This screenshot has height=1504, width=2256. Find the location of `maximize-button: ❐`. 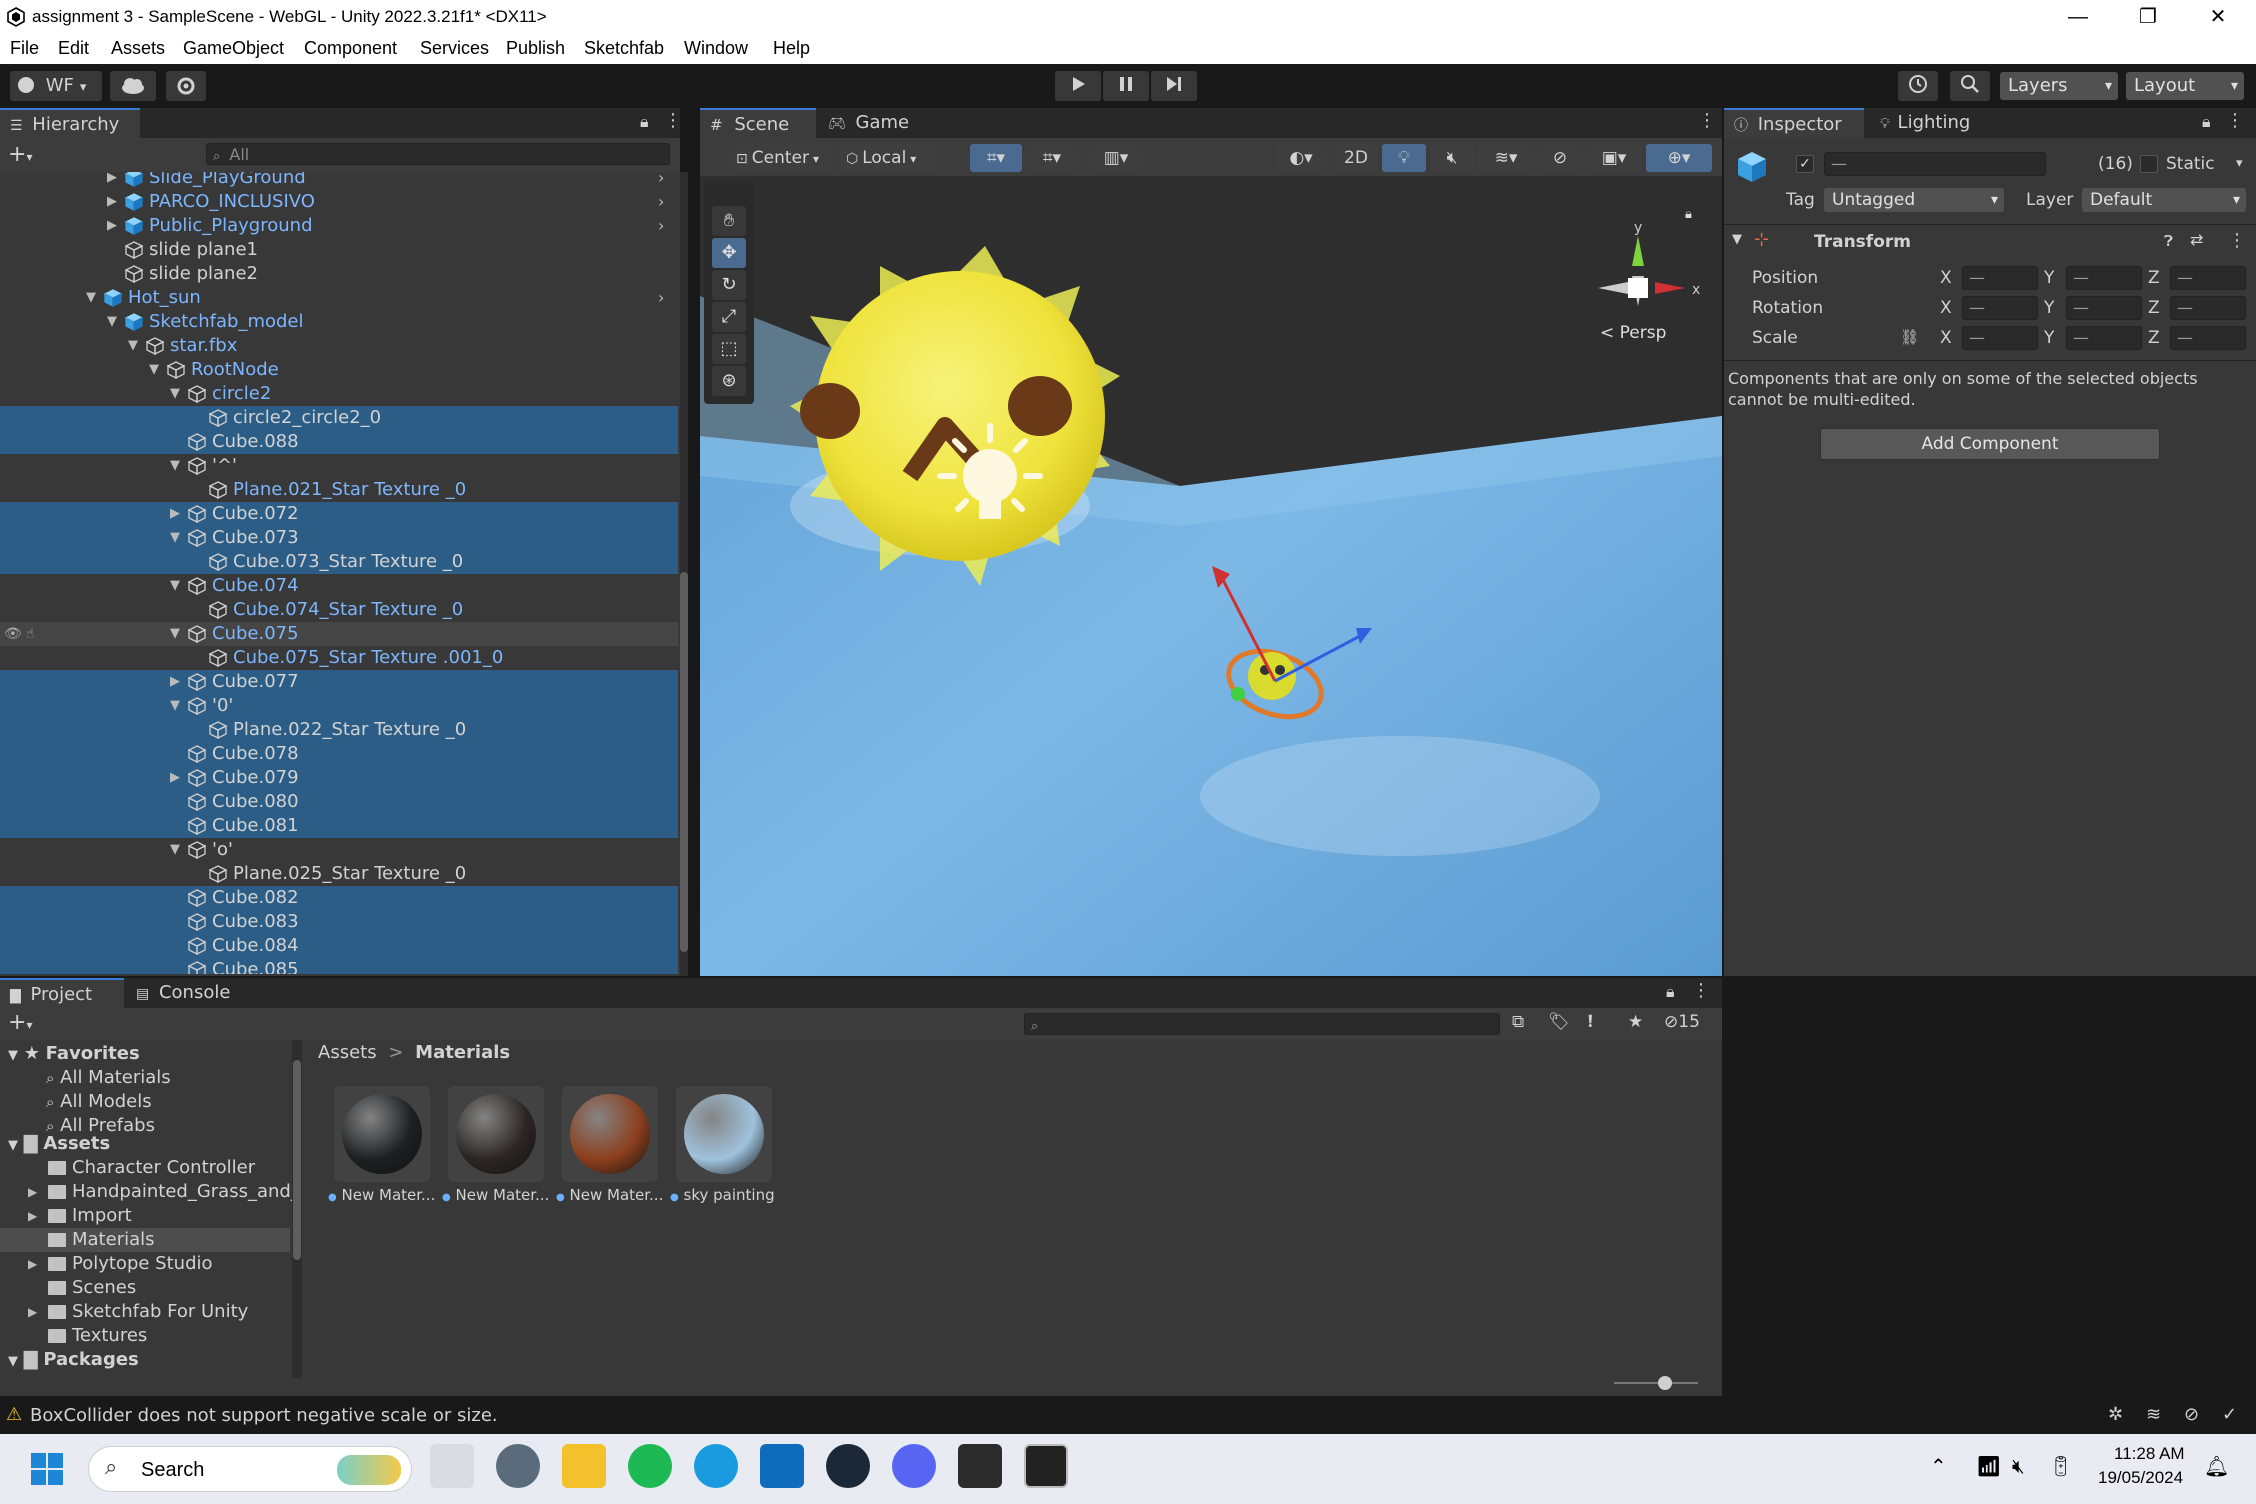

maximize-button: ❐ is located at coordinates (2148, 17).